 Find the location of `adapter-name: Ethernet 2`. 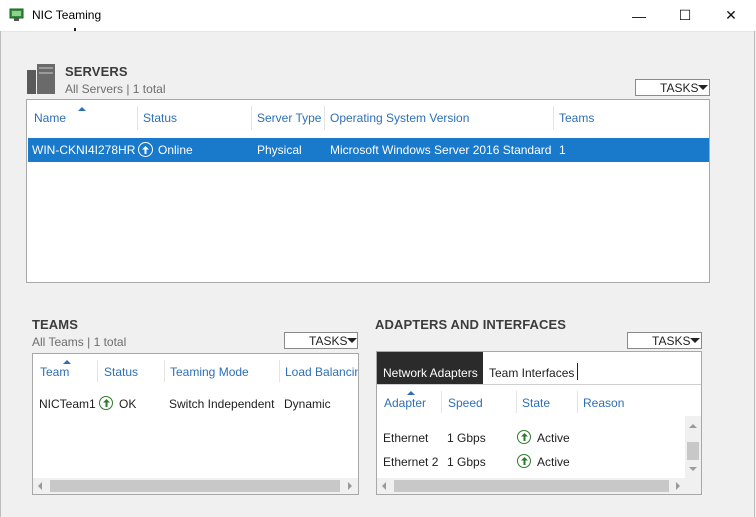

adapter-name: Ethernet 2 is located at coordinates (411, 462).